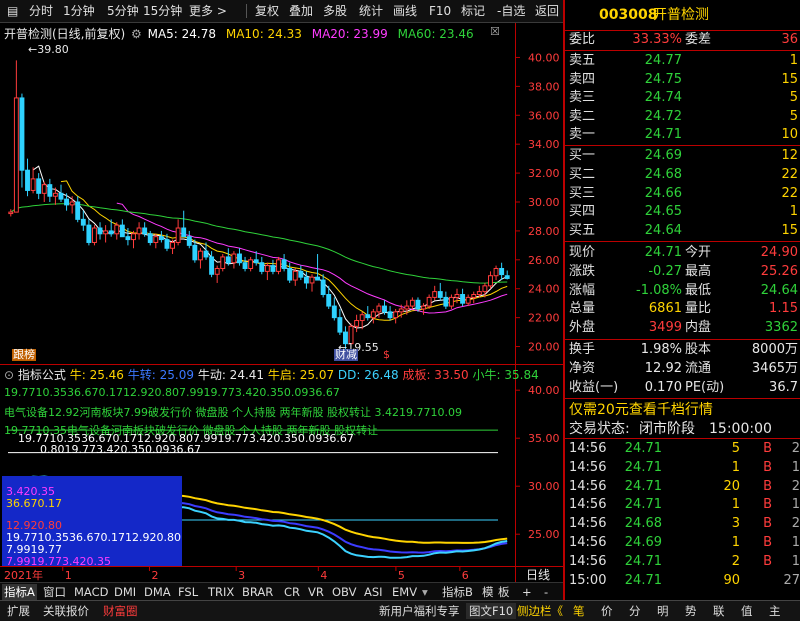 The width and height of the screenshot is (800, 621). I want to click on period-label: 日线, so click(538, 575).